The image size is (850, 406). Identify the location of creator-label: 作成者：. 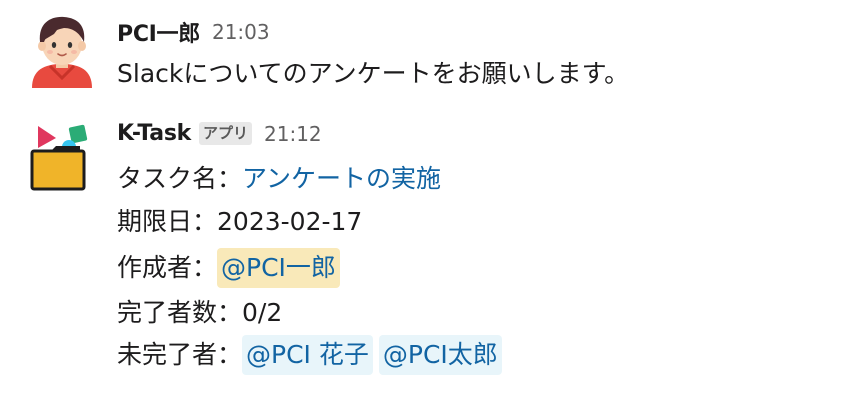
(167, 267).